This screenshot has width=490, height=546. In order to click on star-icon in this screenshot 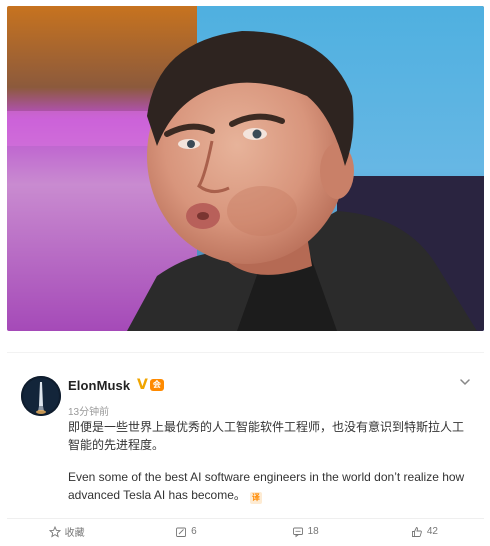, I will do `click(54, 531)`.